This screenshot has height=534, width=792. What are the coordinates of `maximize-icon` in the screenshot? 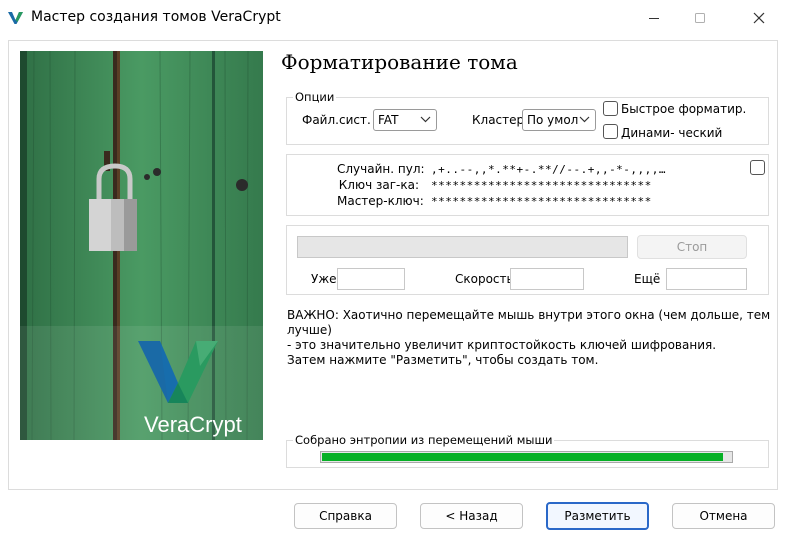 It's located at (700, 18).